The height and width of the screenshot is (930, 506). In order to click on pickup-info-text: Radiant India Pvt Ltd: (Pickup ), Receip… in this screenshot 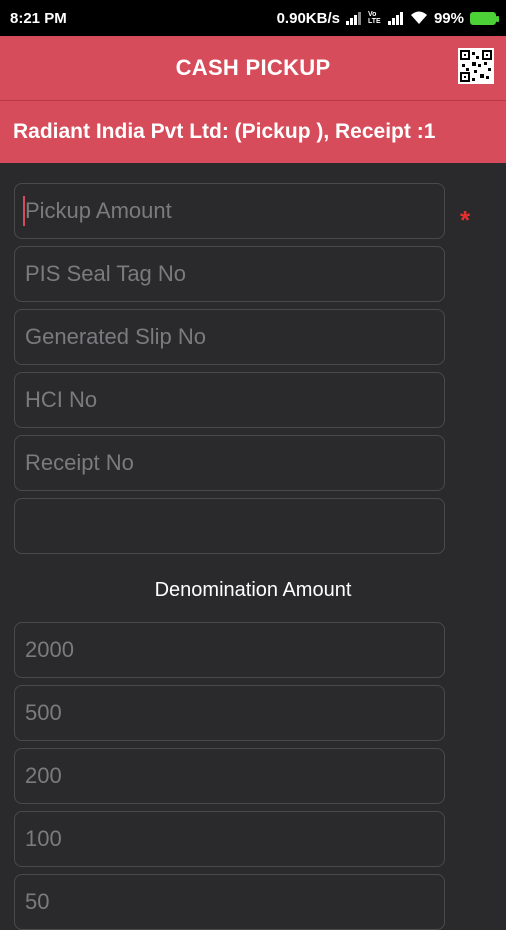, I will do `click(224, 131)`.